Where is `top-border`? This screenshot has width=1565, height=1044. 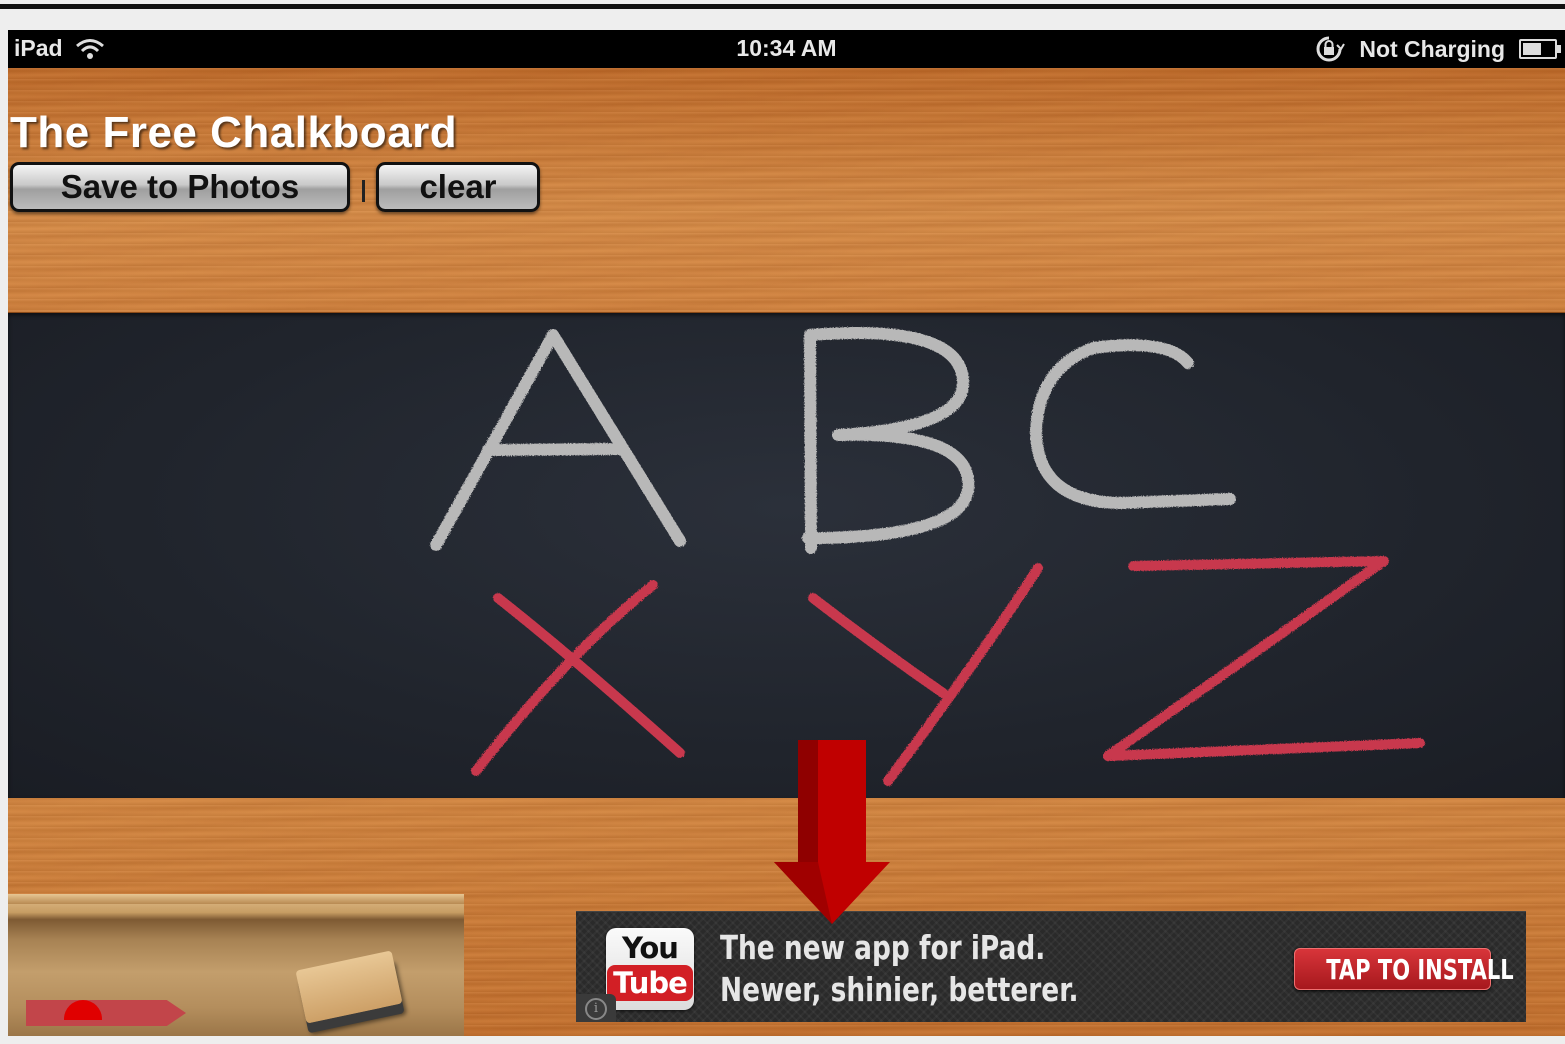 top-border is located at coordinates (782, 6).